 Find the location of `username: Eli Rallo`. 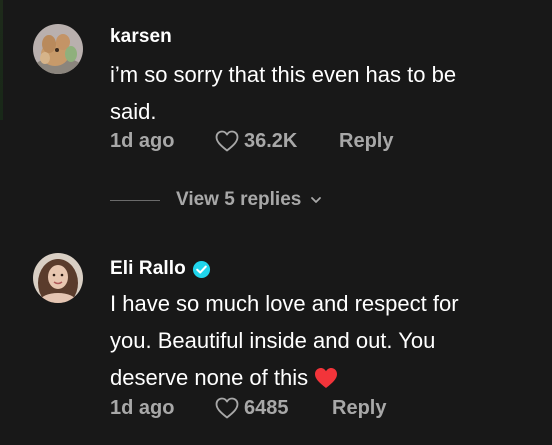

username: Eli Rallo is located at coordinates (148, 269).